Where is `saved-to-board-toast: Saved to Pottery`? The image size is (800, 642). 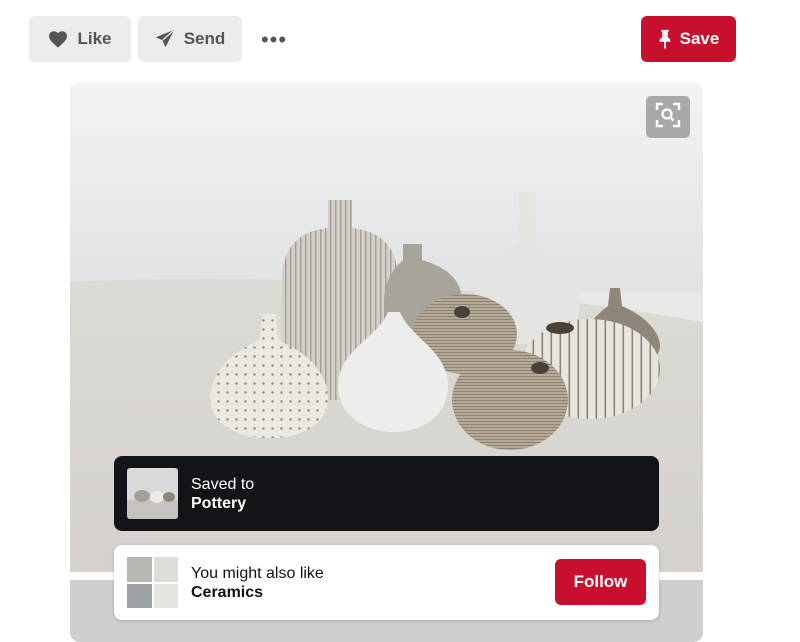
saved-to-board-toast: Saved to Pottery is located at coordinates (386, 493).